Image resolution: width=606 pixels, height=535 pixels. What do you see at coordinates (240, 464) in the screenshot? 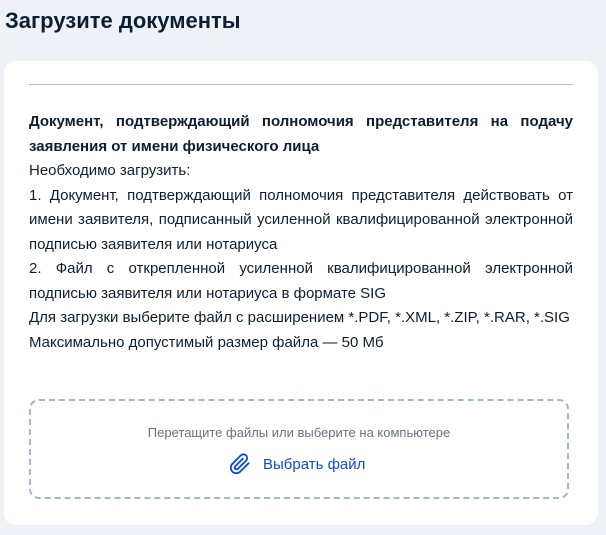
I see `paperclip-icon` at bounding box center [240, 464].